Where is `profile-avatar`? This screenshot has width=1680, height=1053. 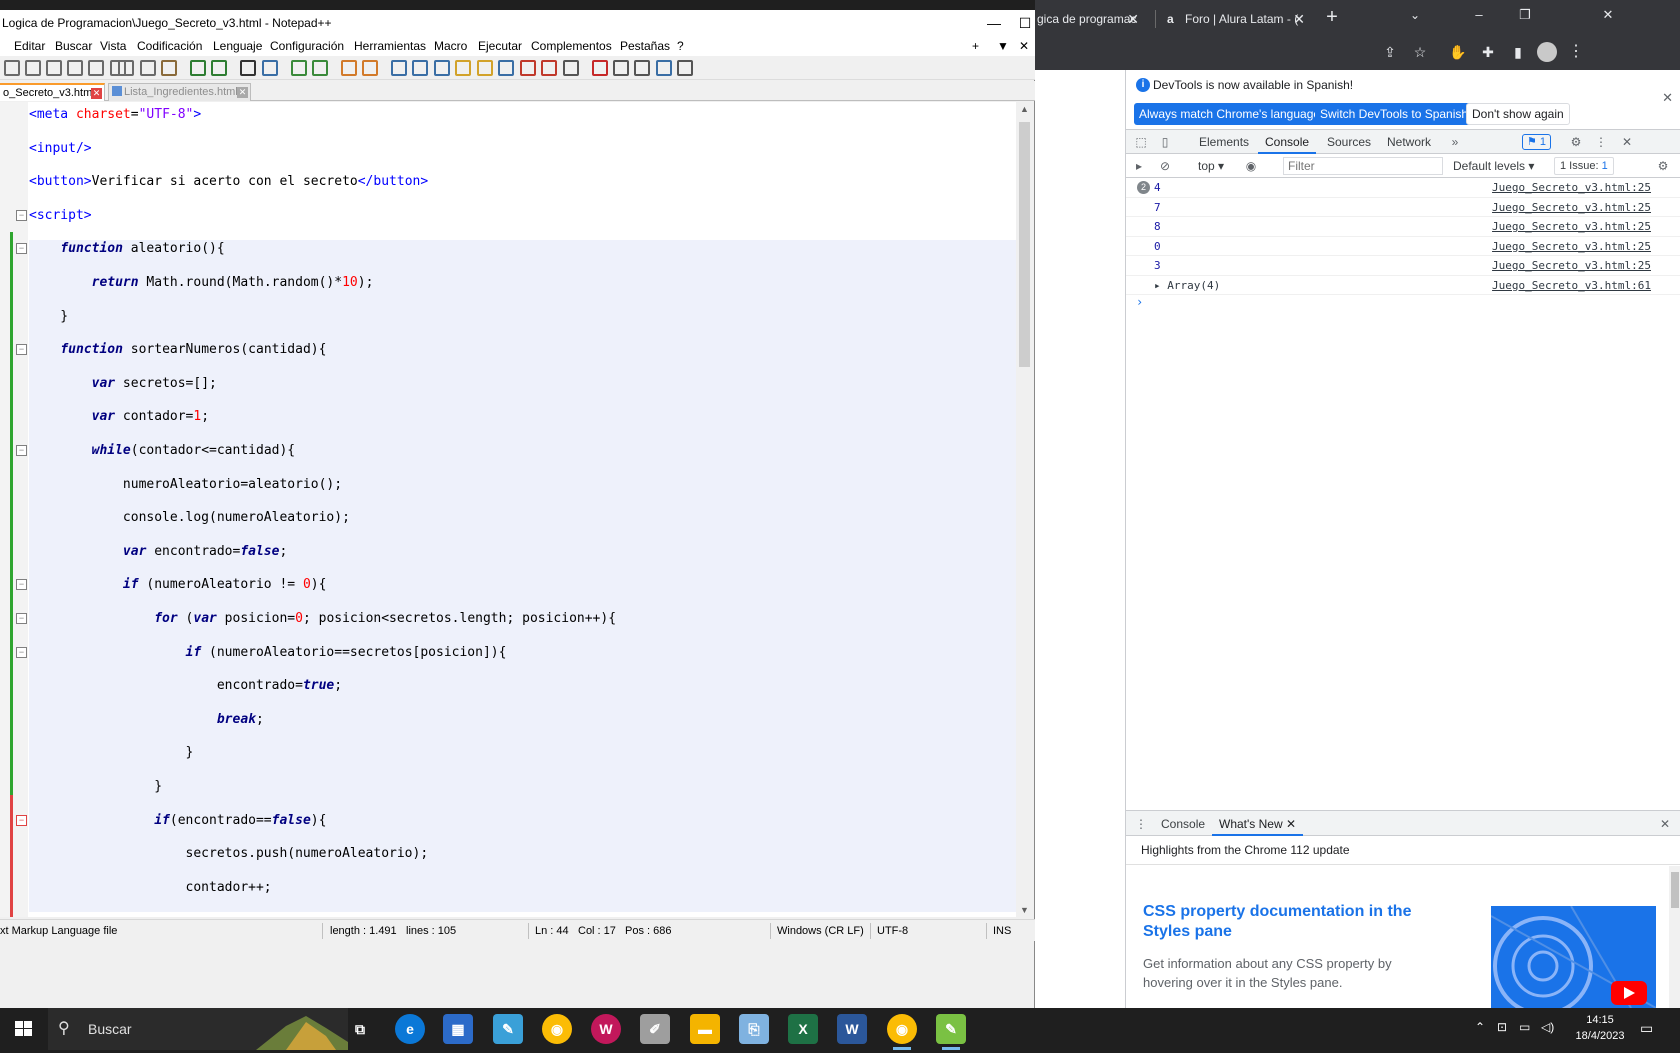 profile-avatar is located at coordinates (1547, 52).